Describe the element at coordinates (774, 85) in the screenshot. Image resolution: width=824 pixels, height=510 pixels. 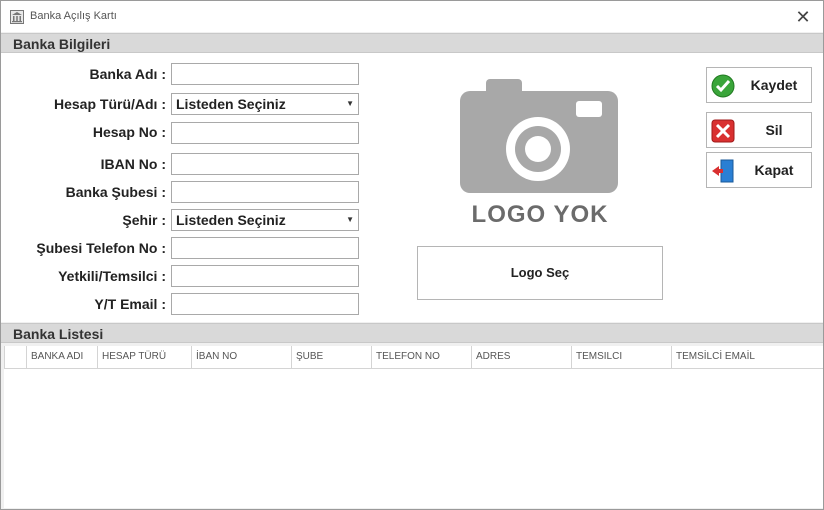
I see `save-label: Kaydet` at that location.